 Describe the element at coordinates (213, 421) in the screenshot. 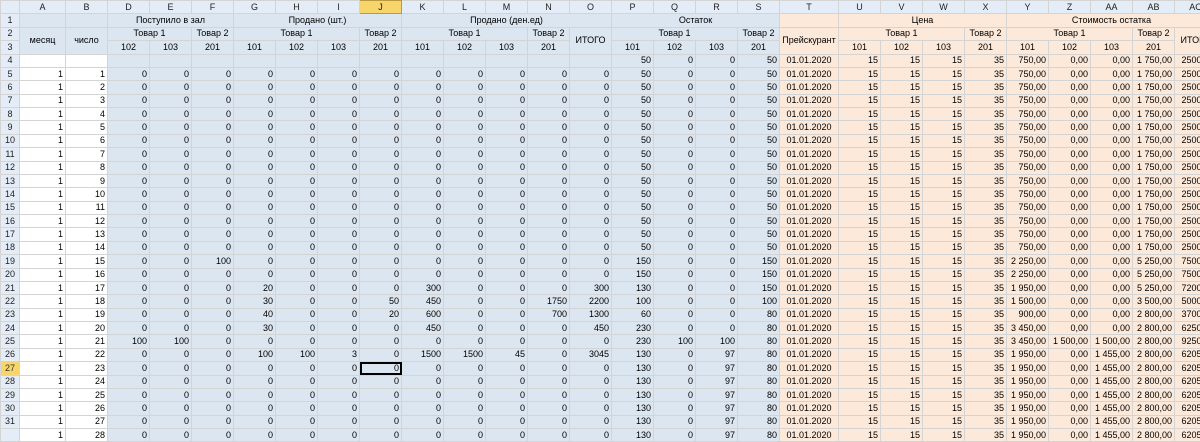

I see `cell-F31: 0` at that location.